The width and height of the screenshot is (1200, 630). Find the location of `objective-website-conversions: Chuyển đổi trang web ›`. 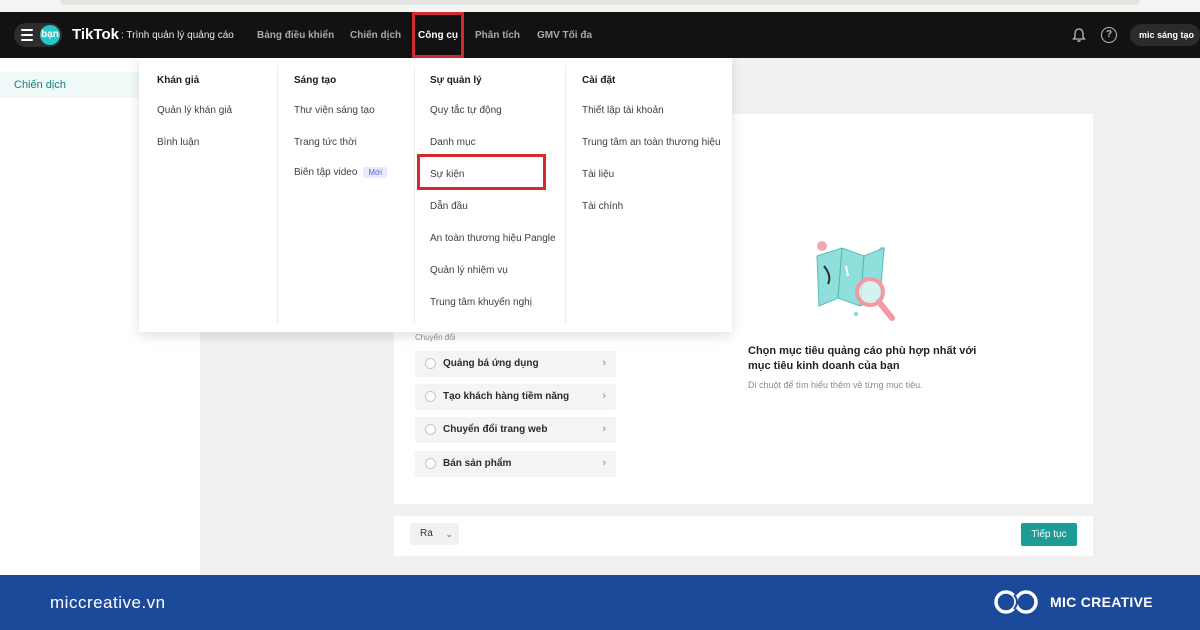

objective-website-conversions: Chuyển đổi trang web › is located at coordinates (515, 430).